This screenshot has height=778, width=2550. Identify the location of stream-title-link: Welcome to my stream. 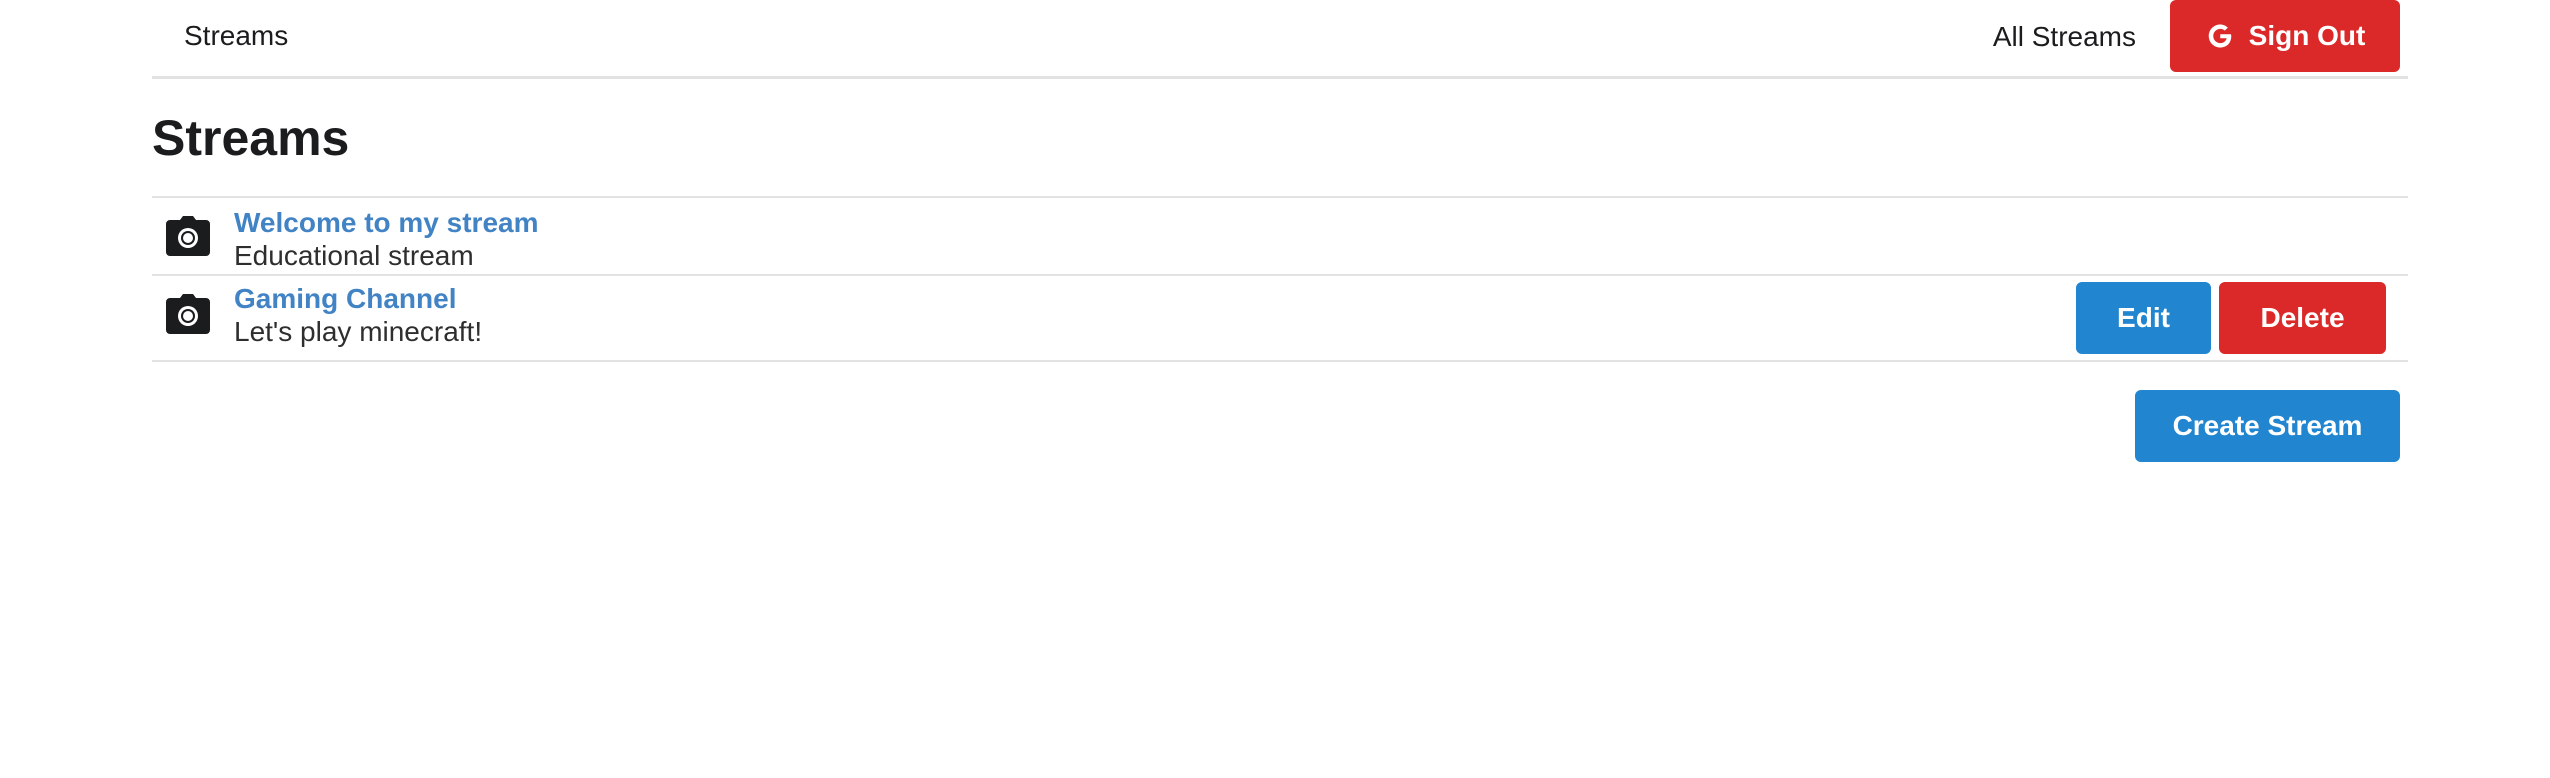
(386, 223).